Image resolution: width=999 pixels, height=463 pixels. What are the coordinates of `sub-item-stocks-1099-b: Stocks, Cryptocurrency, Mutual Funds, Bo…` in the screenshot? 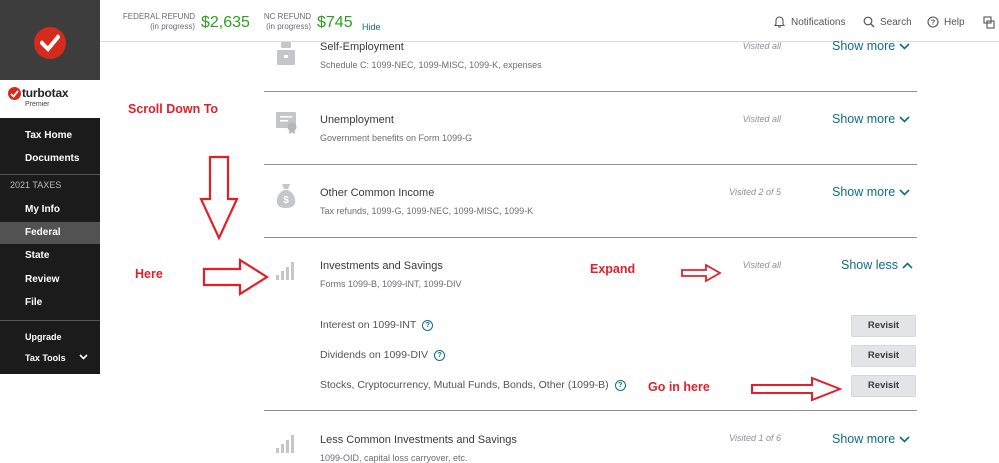 It's located at (473, 385).